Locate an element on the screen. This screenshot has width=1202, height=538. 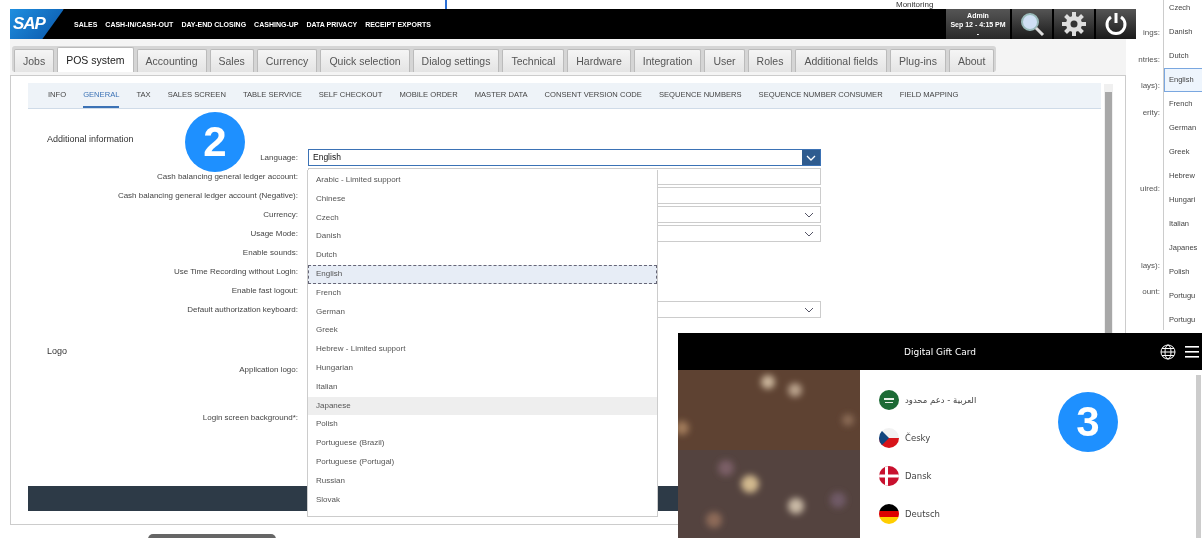
page-title: Digital Gift Card is located at coordinates (940, 351).